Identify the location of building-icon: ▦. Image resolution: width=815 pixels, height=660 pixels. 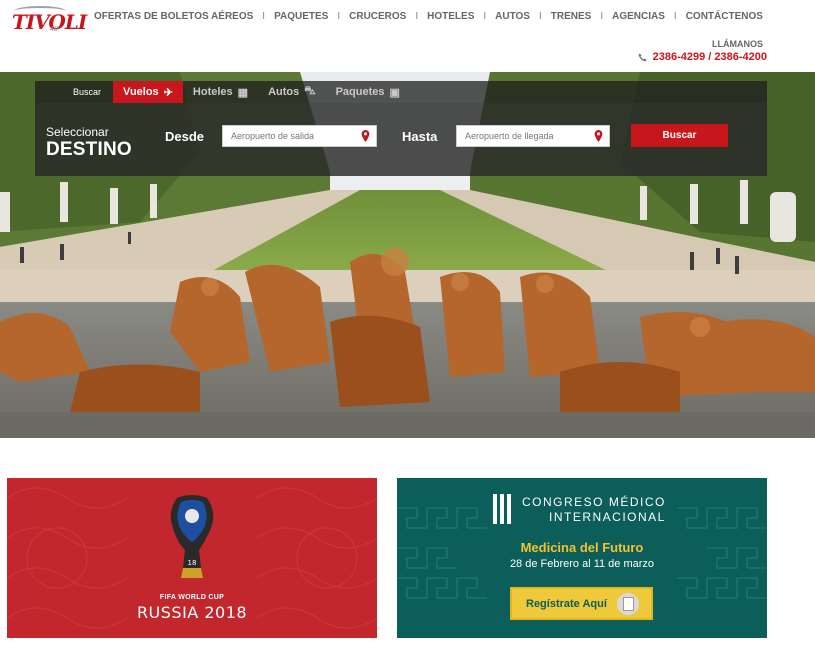
(243, 92).